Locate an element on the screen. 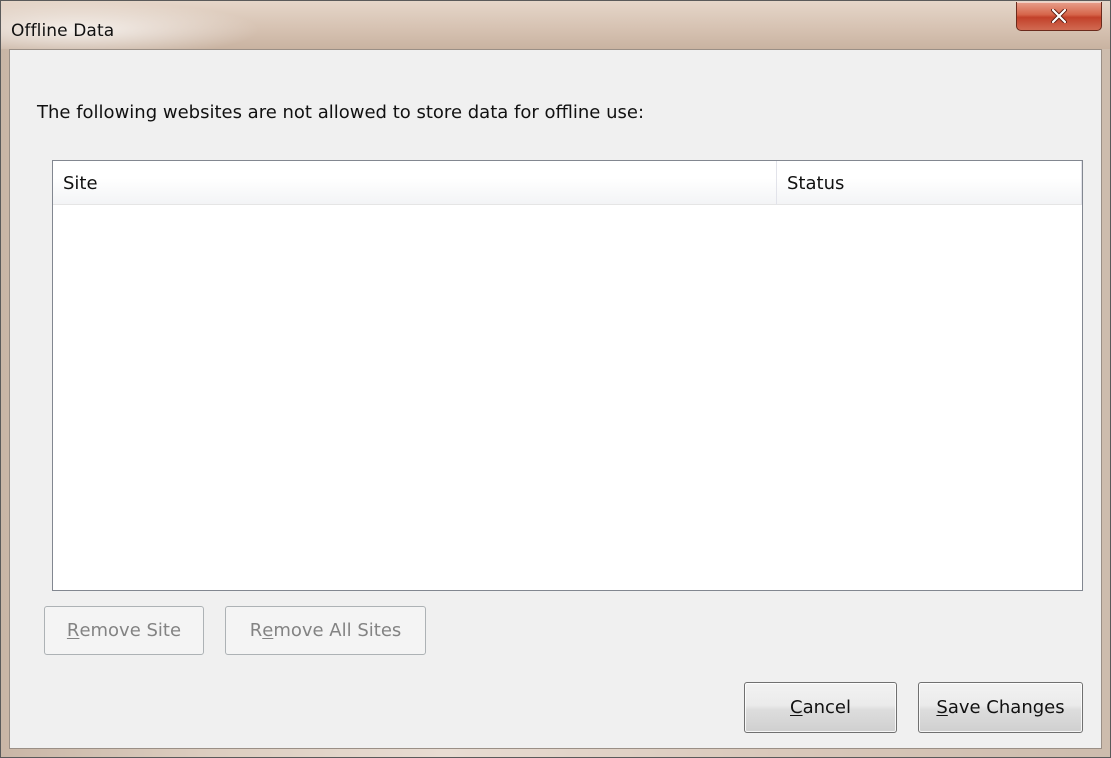  close-button is located at coordinates (1059, 16).